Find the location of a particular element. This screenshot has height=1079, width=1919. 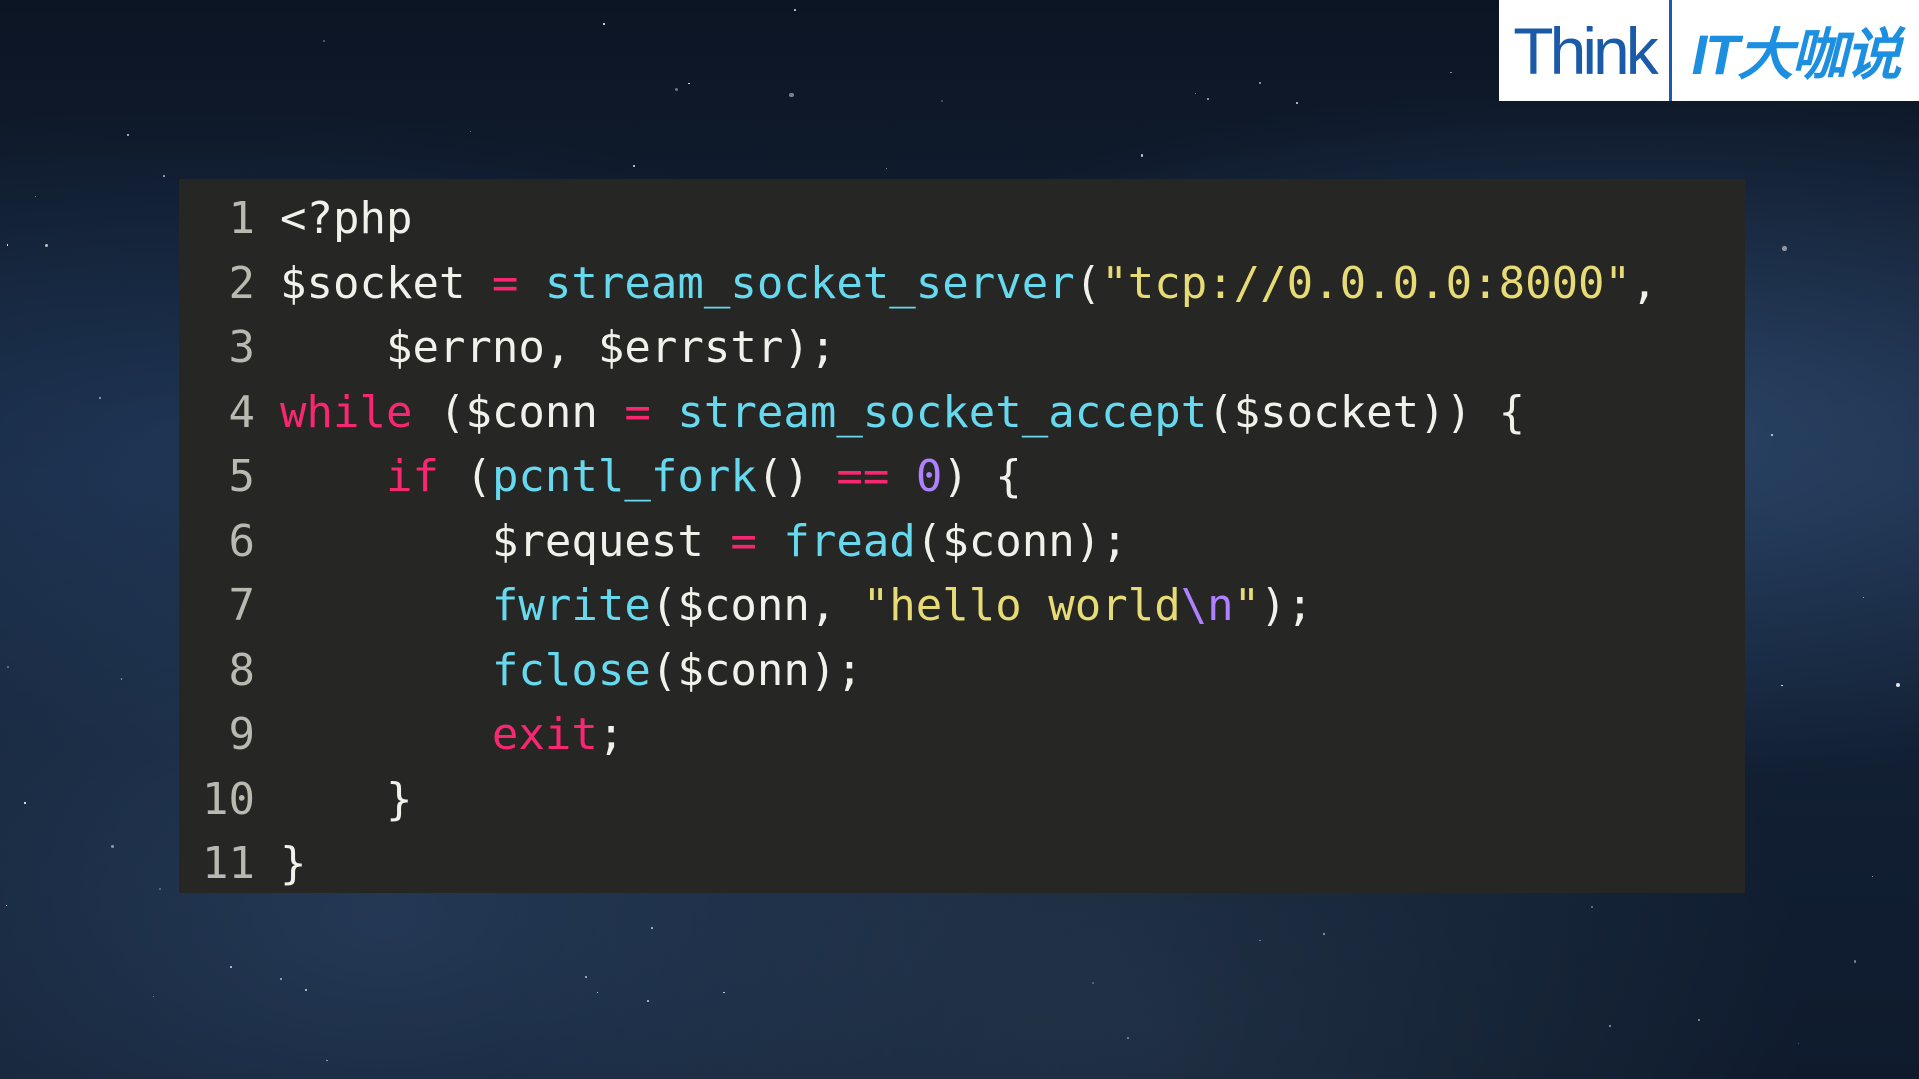

code-token: "hello world is located at coordinates (1021, 605).